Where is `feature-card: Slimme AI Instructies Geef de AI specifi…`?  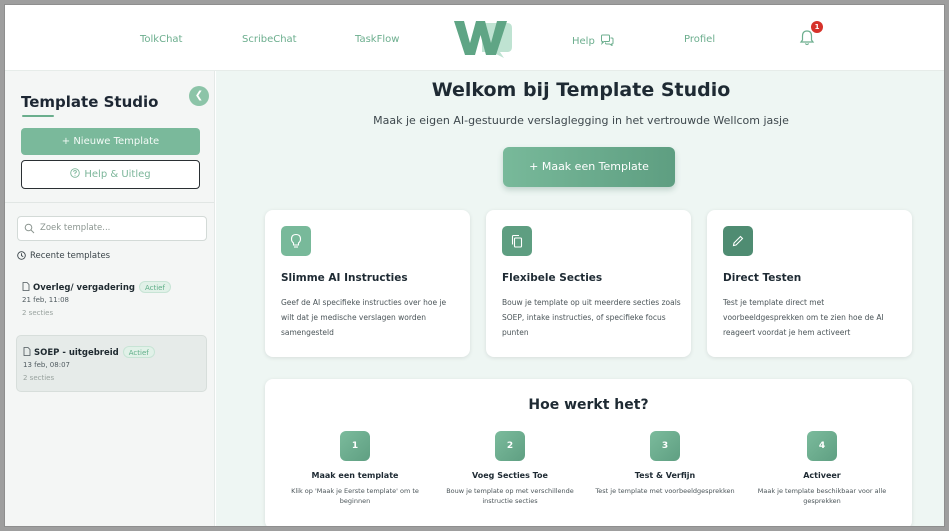
feature-card: Slimme AI Instructies Geef de AI specifi… is located at coordinates (367, 283).